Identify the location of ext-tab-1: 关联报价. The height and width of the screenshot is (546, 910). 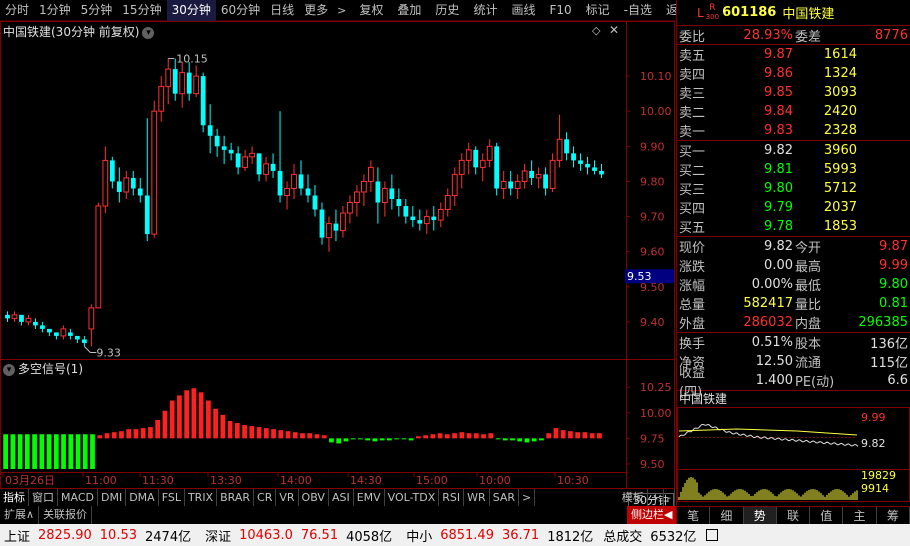
(66, 515).